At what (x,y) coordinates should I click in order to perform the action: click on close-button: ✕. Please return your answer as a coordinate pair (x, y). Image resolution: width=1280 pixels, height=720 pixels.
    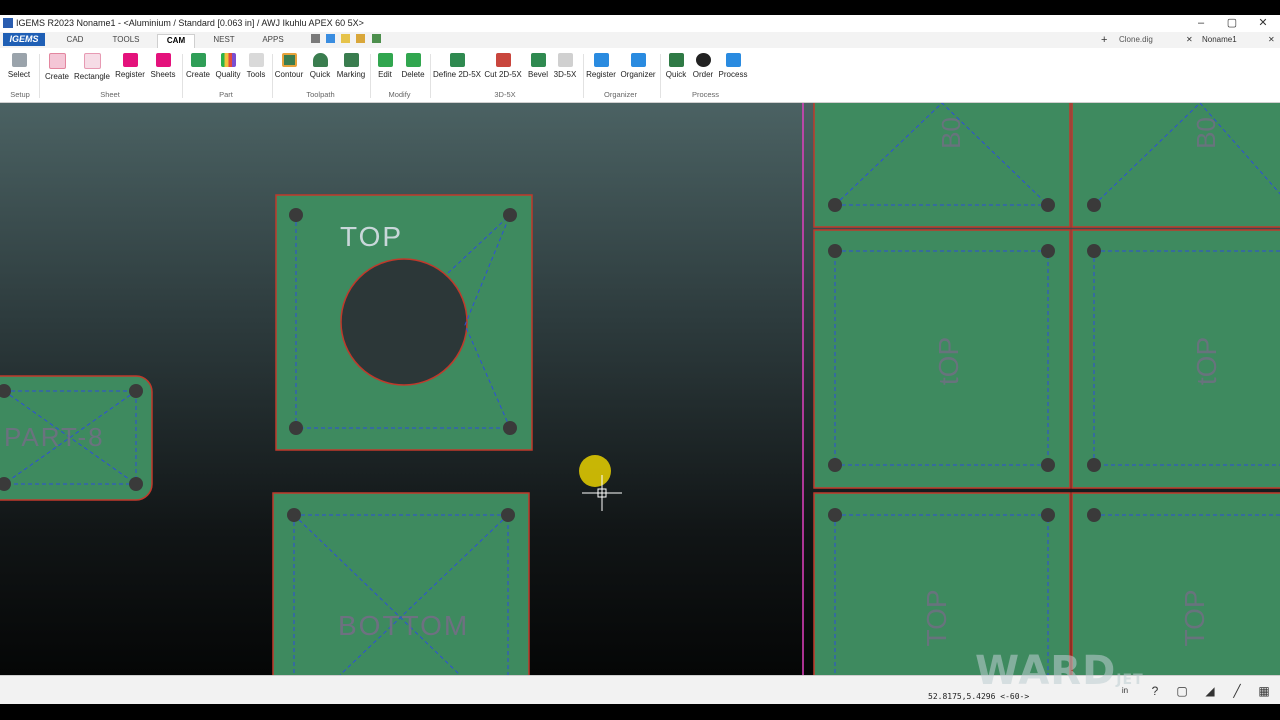
    Looking at the image, I should click on (1263, 23).